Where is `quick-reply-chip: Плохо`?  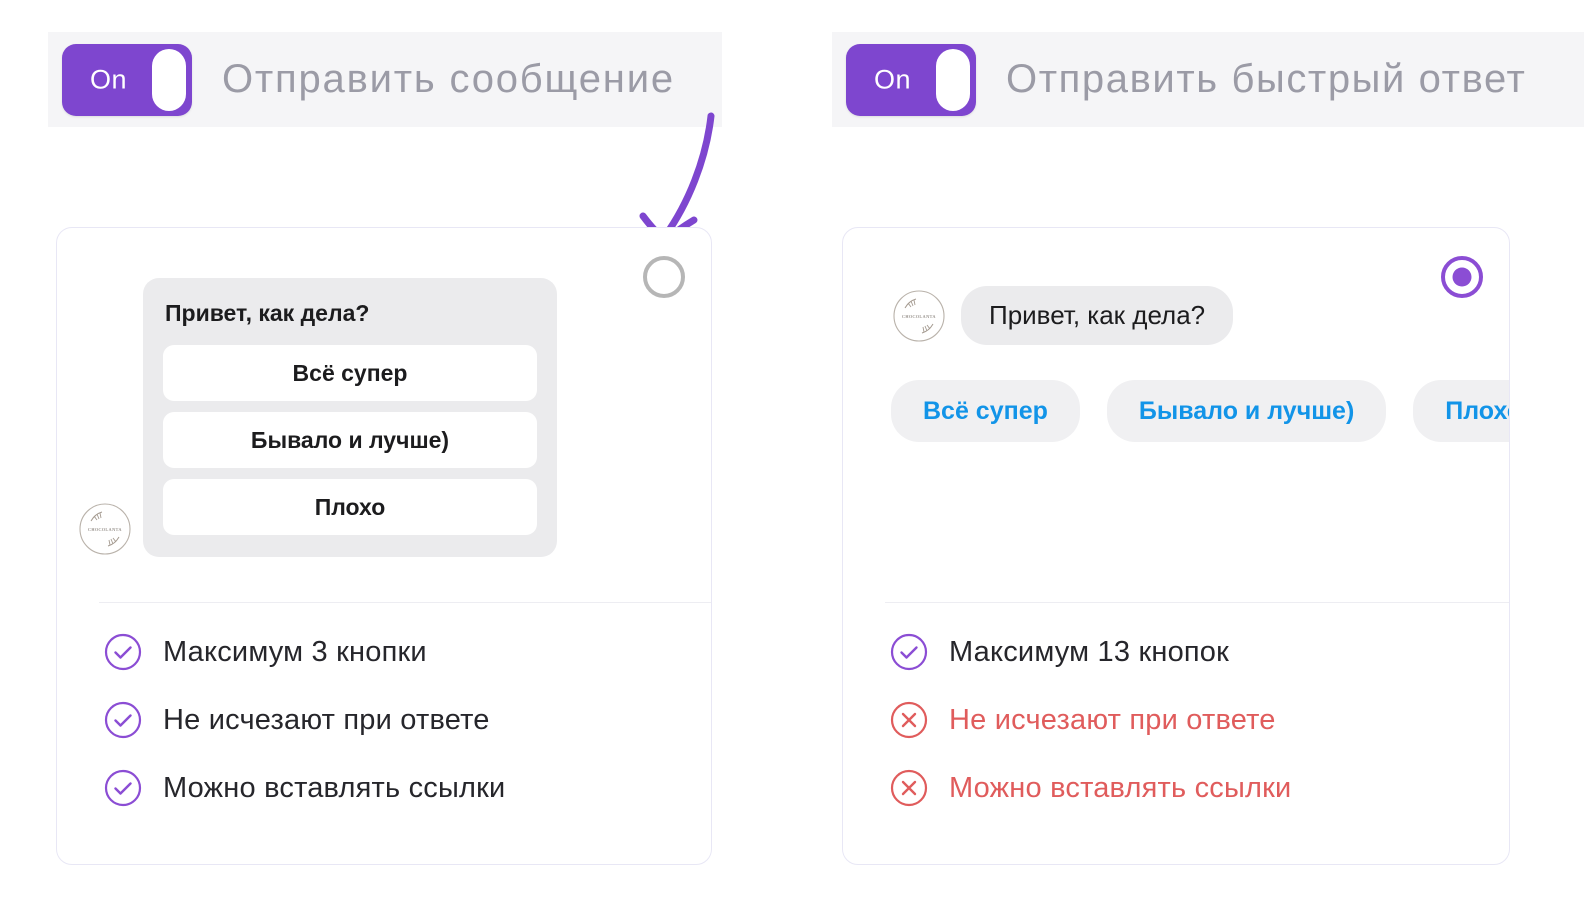 quick-reply-chip: Плохо is located at coordinates (1461, 411).